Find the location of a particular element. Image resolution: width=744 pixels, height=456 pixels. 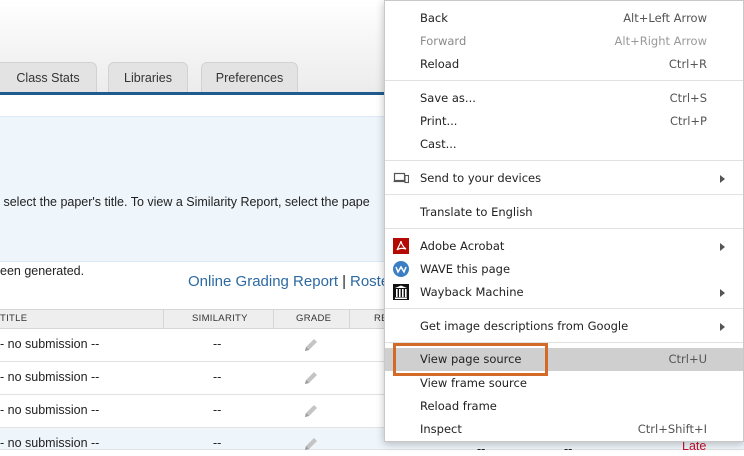

menu-item-translate: Translate to English is located at coordinates (564, 212).